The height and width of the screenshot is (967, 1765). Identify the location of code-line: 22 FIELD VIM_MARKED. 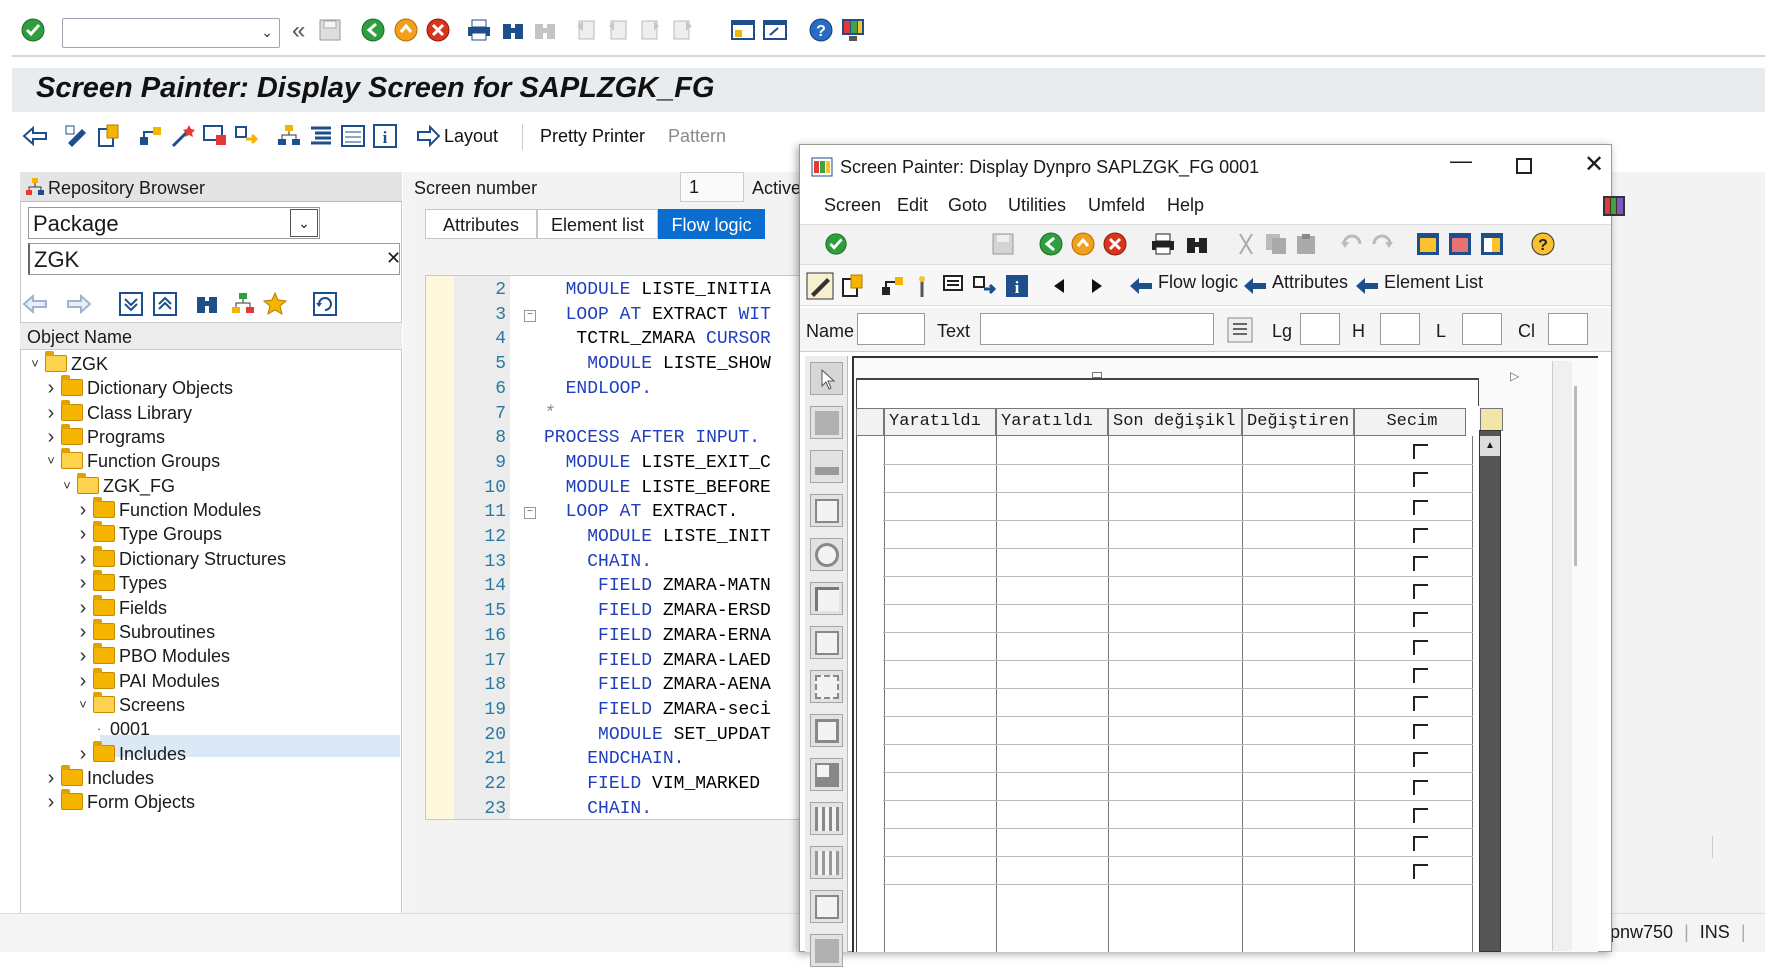
(613, 786).